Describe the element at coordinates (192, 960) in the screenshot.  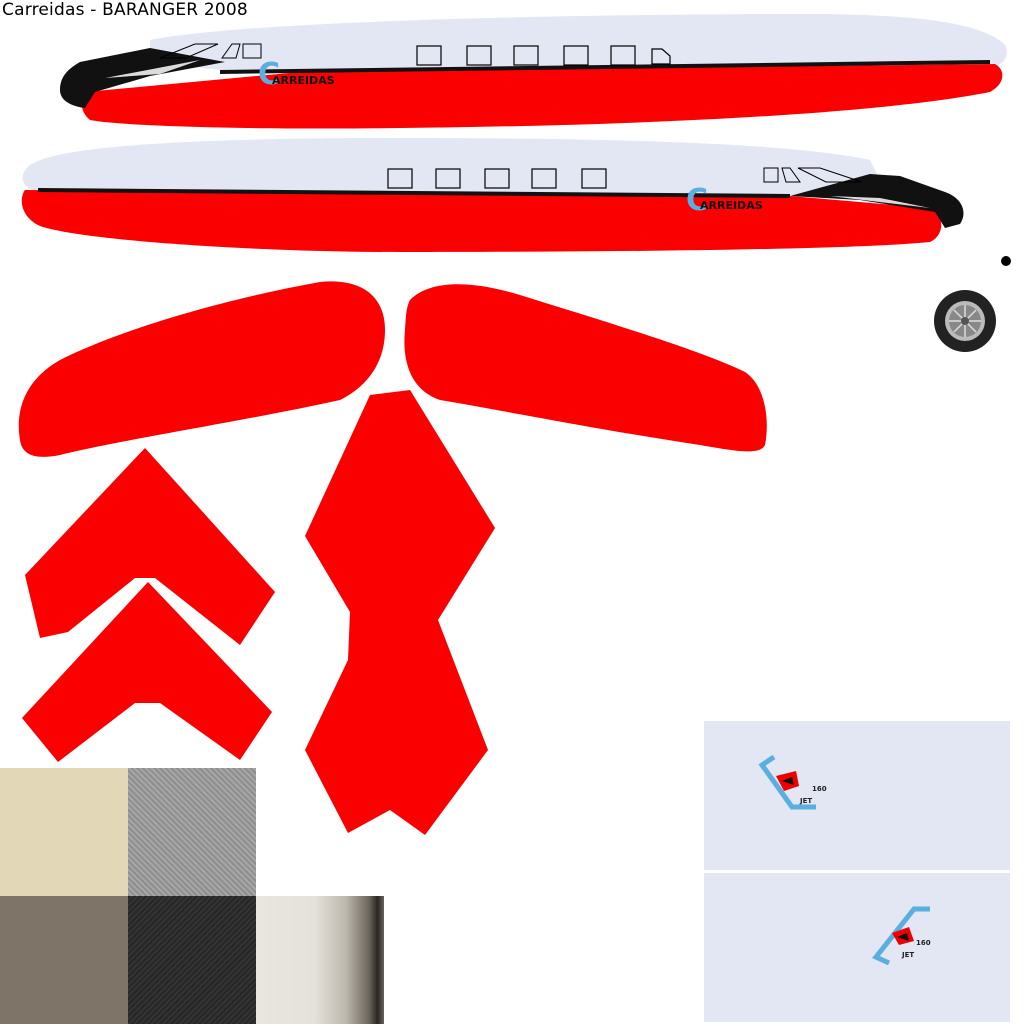
I see `swatch-dark-concrete` at that location.